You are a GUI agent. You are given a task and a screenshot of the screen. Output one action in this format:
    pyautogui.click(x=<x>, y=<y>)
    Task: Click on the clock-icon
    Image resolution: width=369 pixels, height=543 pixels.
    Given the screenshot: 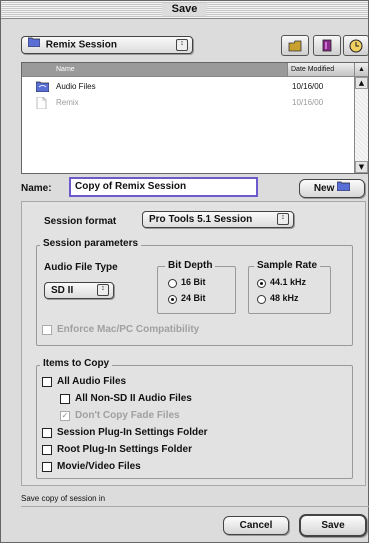 What is the action you would take?
    pyautogui.click(x=356, y=47)
    